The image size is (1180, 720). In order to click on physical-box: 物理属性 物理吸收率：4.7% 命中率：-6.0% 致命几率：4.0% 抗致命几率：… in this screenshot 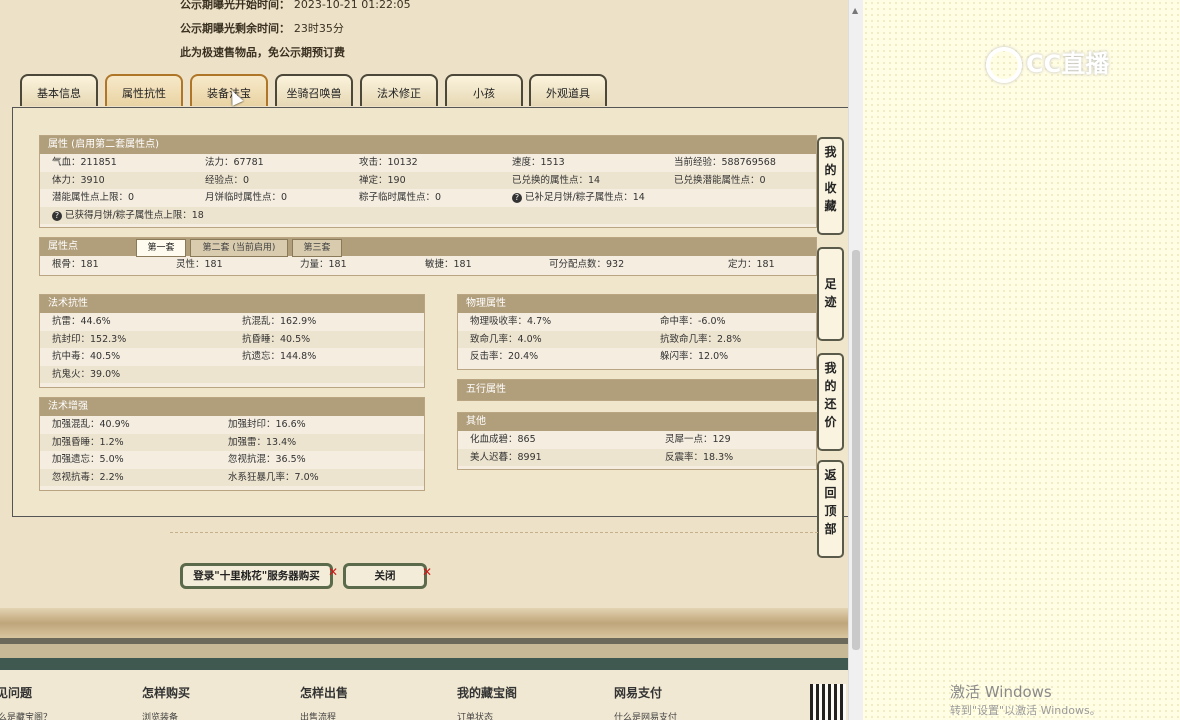, I will do `click(637, 332)`.